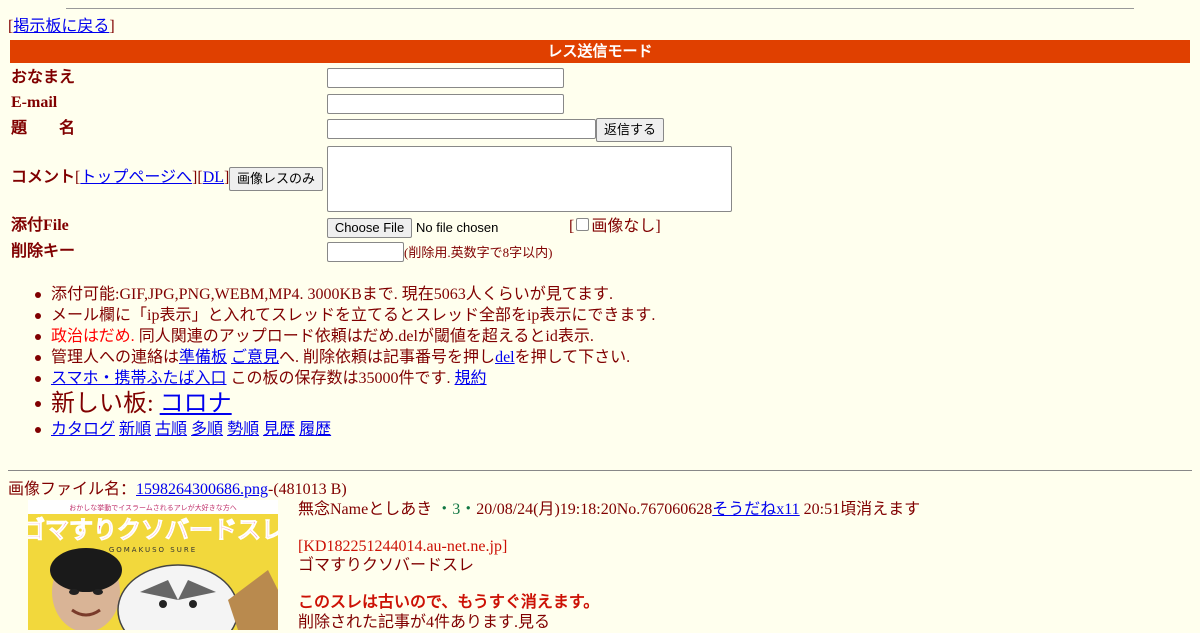 This screenshot has height=633, width=1200. I want to click on delete-key-hint: (削除用.英数字で8字以内), so click(478, 252).